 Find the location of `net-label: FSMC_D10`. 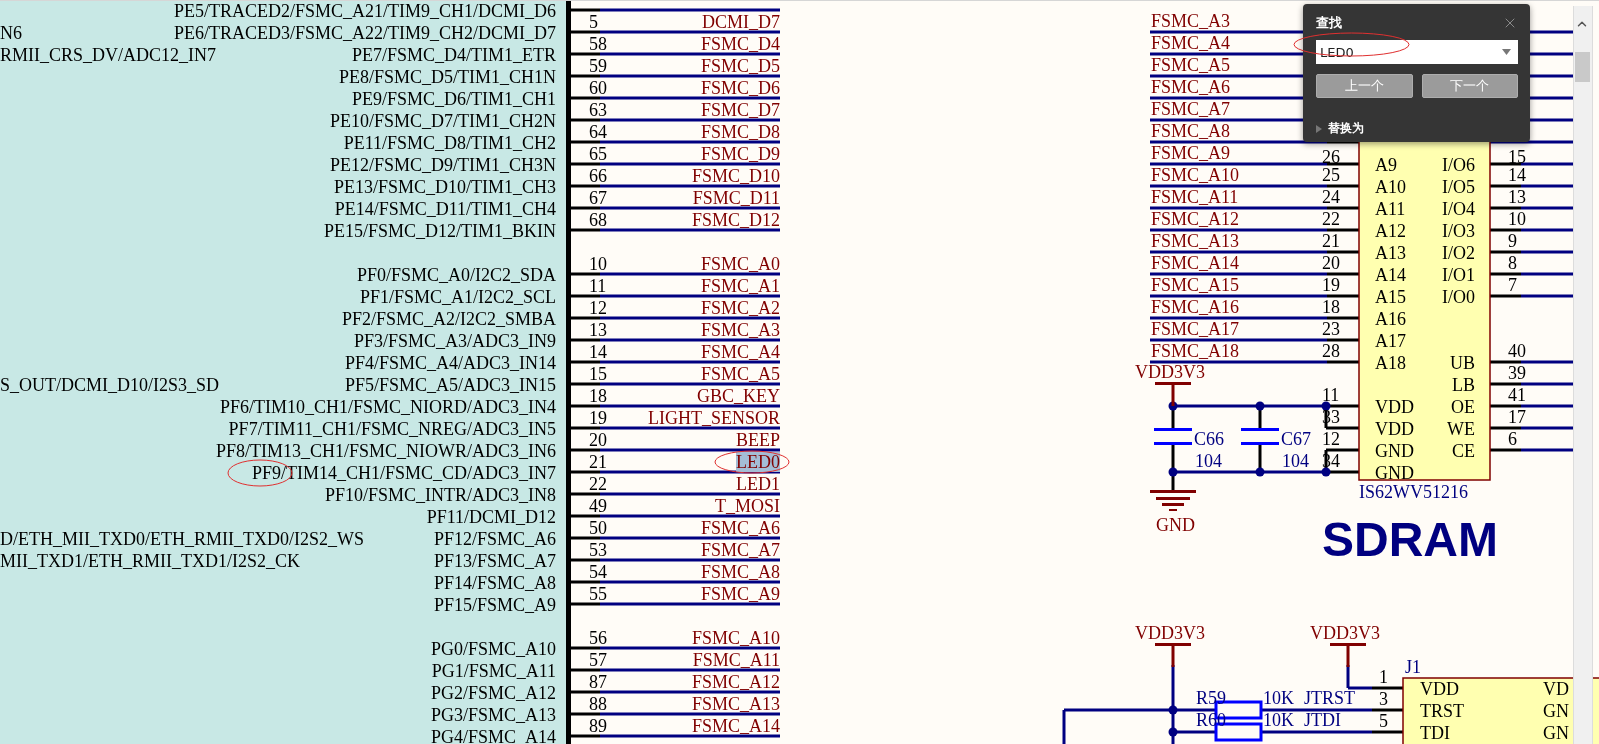

net-label: FSMC_D10 is located at coordinates (735, 176).